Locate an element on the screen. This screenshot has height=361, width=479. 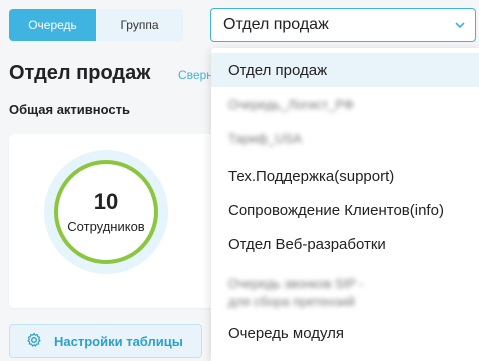
section-title: Общая активность is located at coordinates (69, 109).